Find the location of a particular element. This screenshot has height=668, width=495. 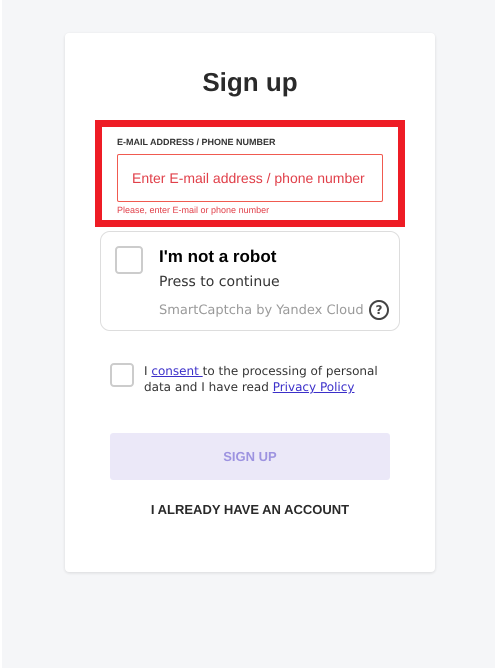

consent-checkbox is located at coordinates (122, 375).